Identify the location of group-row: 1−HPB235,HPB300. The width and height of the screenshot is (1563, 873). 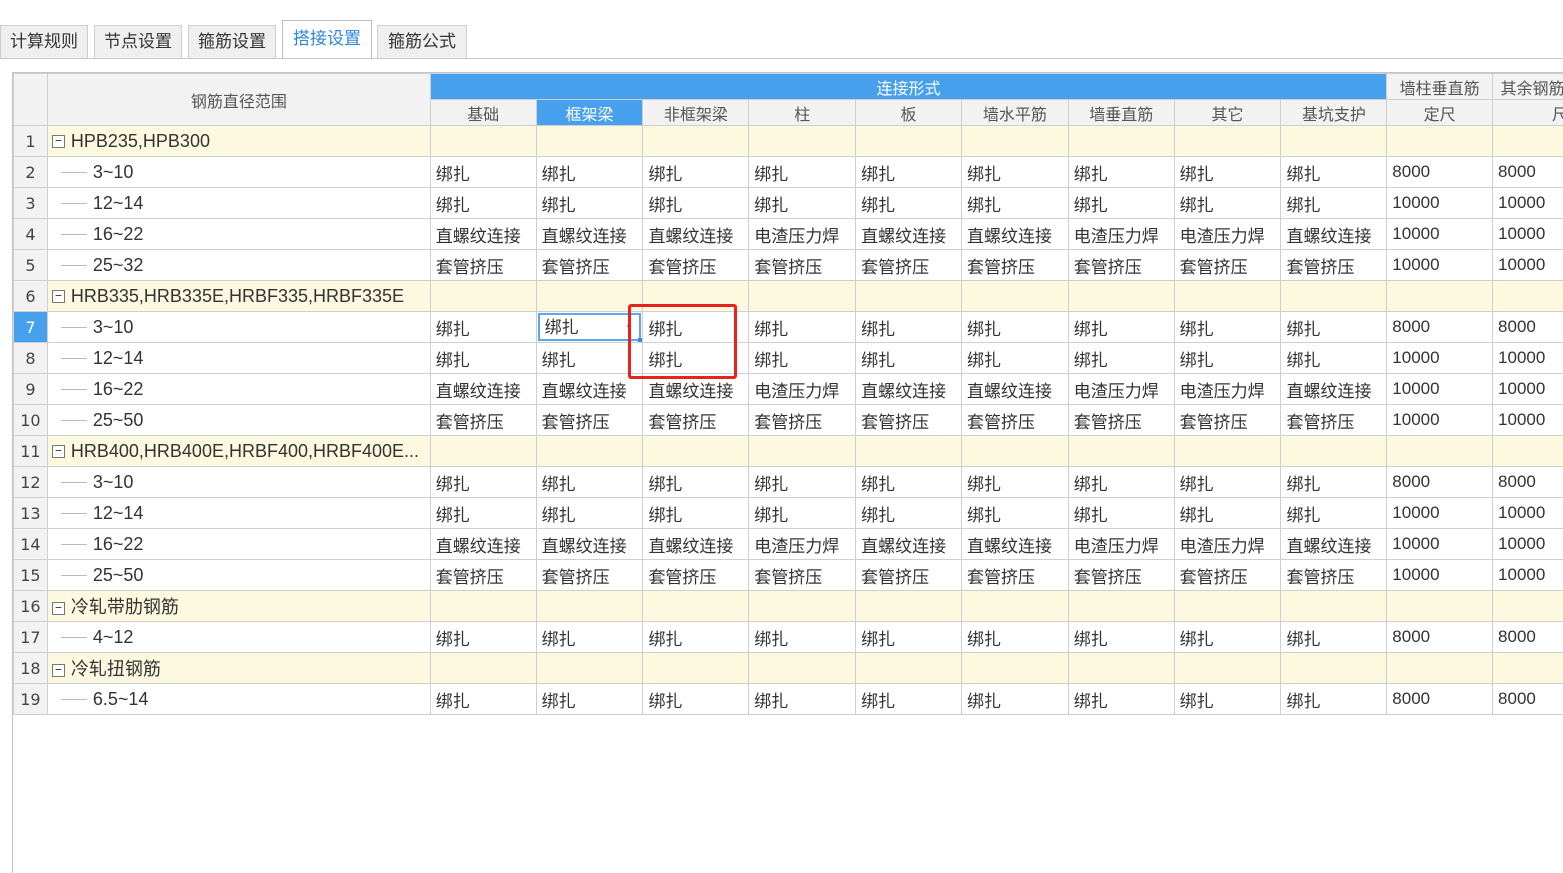
(788, 141).